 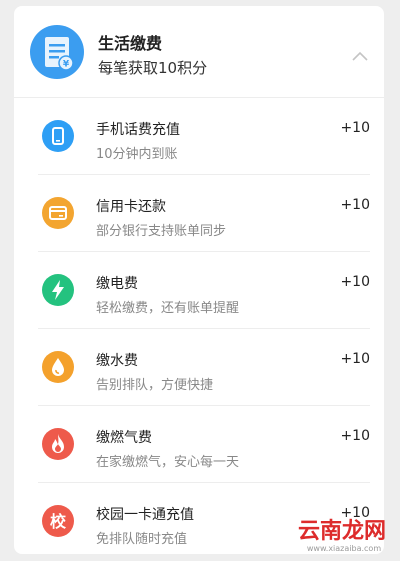 What do you see at coordinates (155, 385) in the screenshot?
I see `item-description: 告别排队，方便快捷` at bounding box center [155, 385].